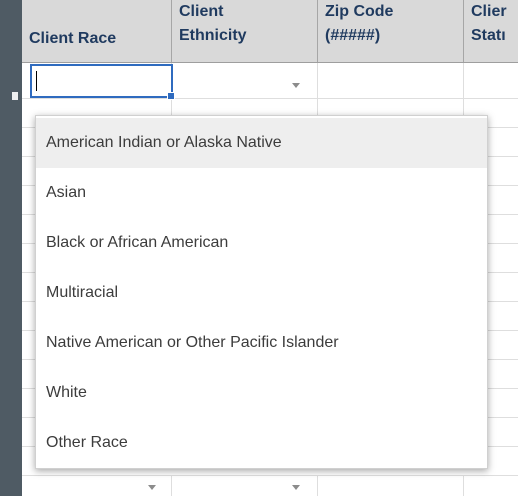 Image resolution: width=518 pixels, height=496 pixels. I want to click on fill-handle, so click(171, 96).